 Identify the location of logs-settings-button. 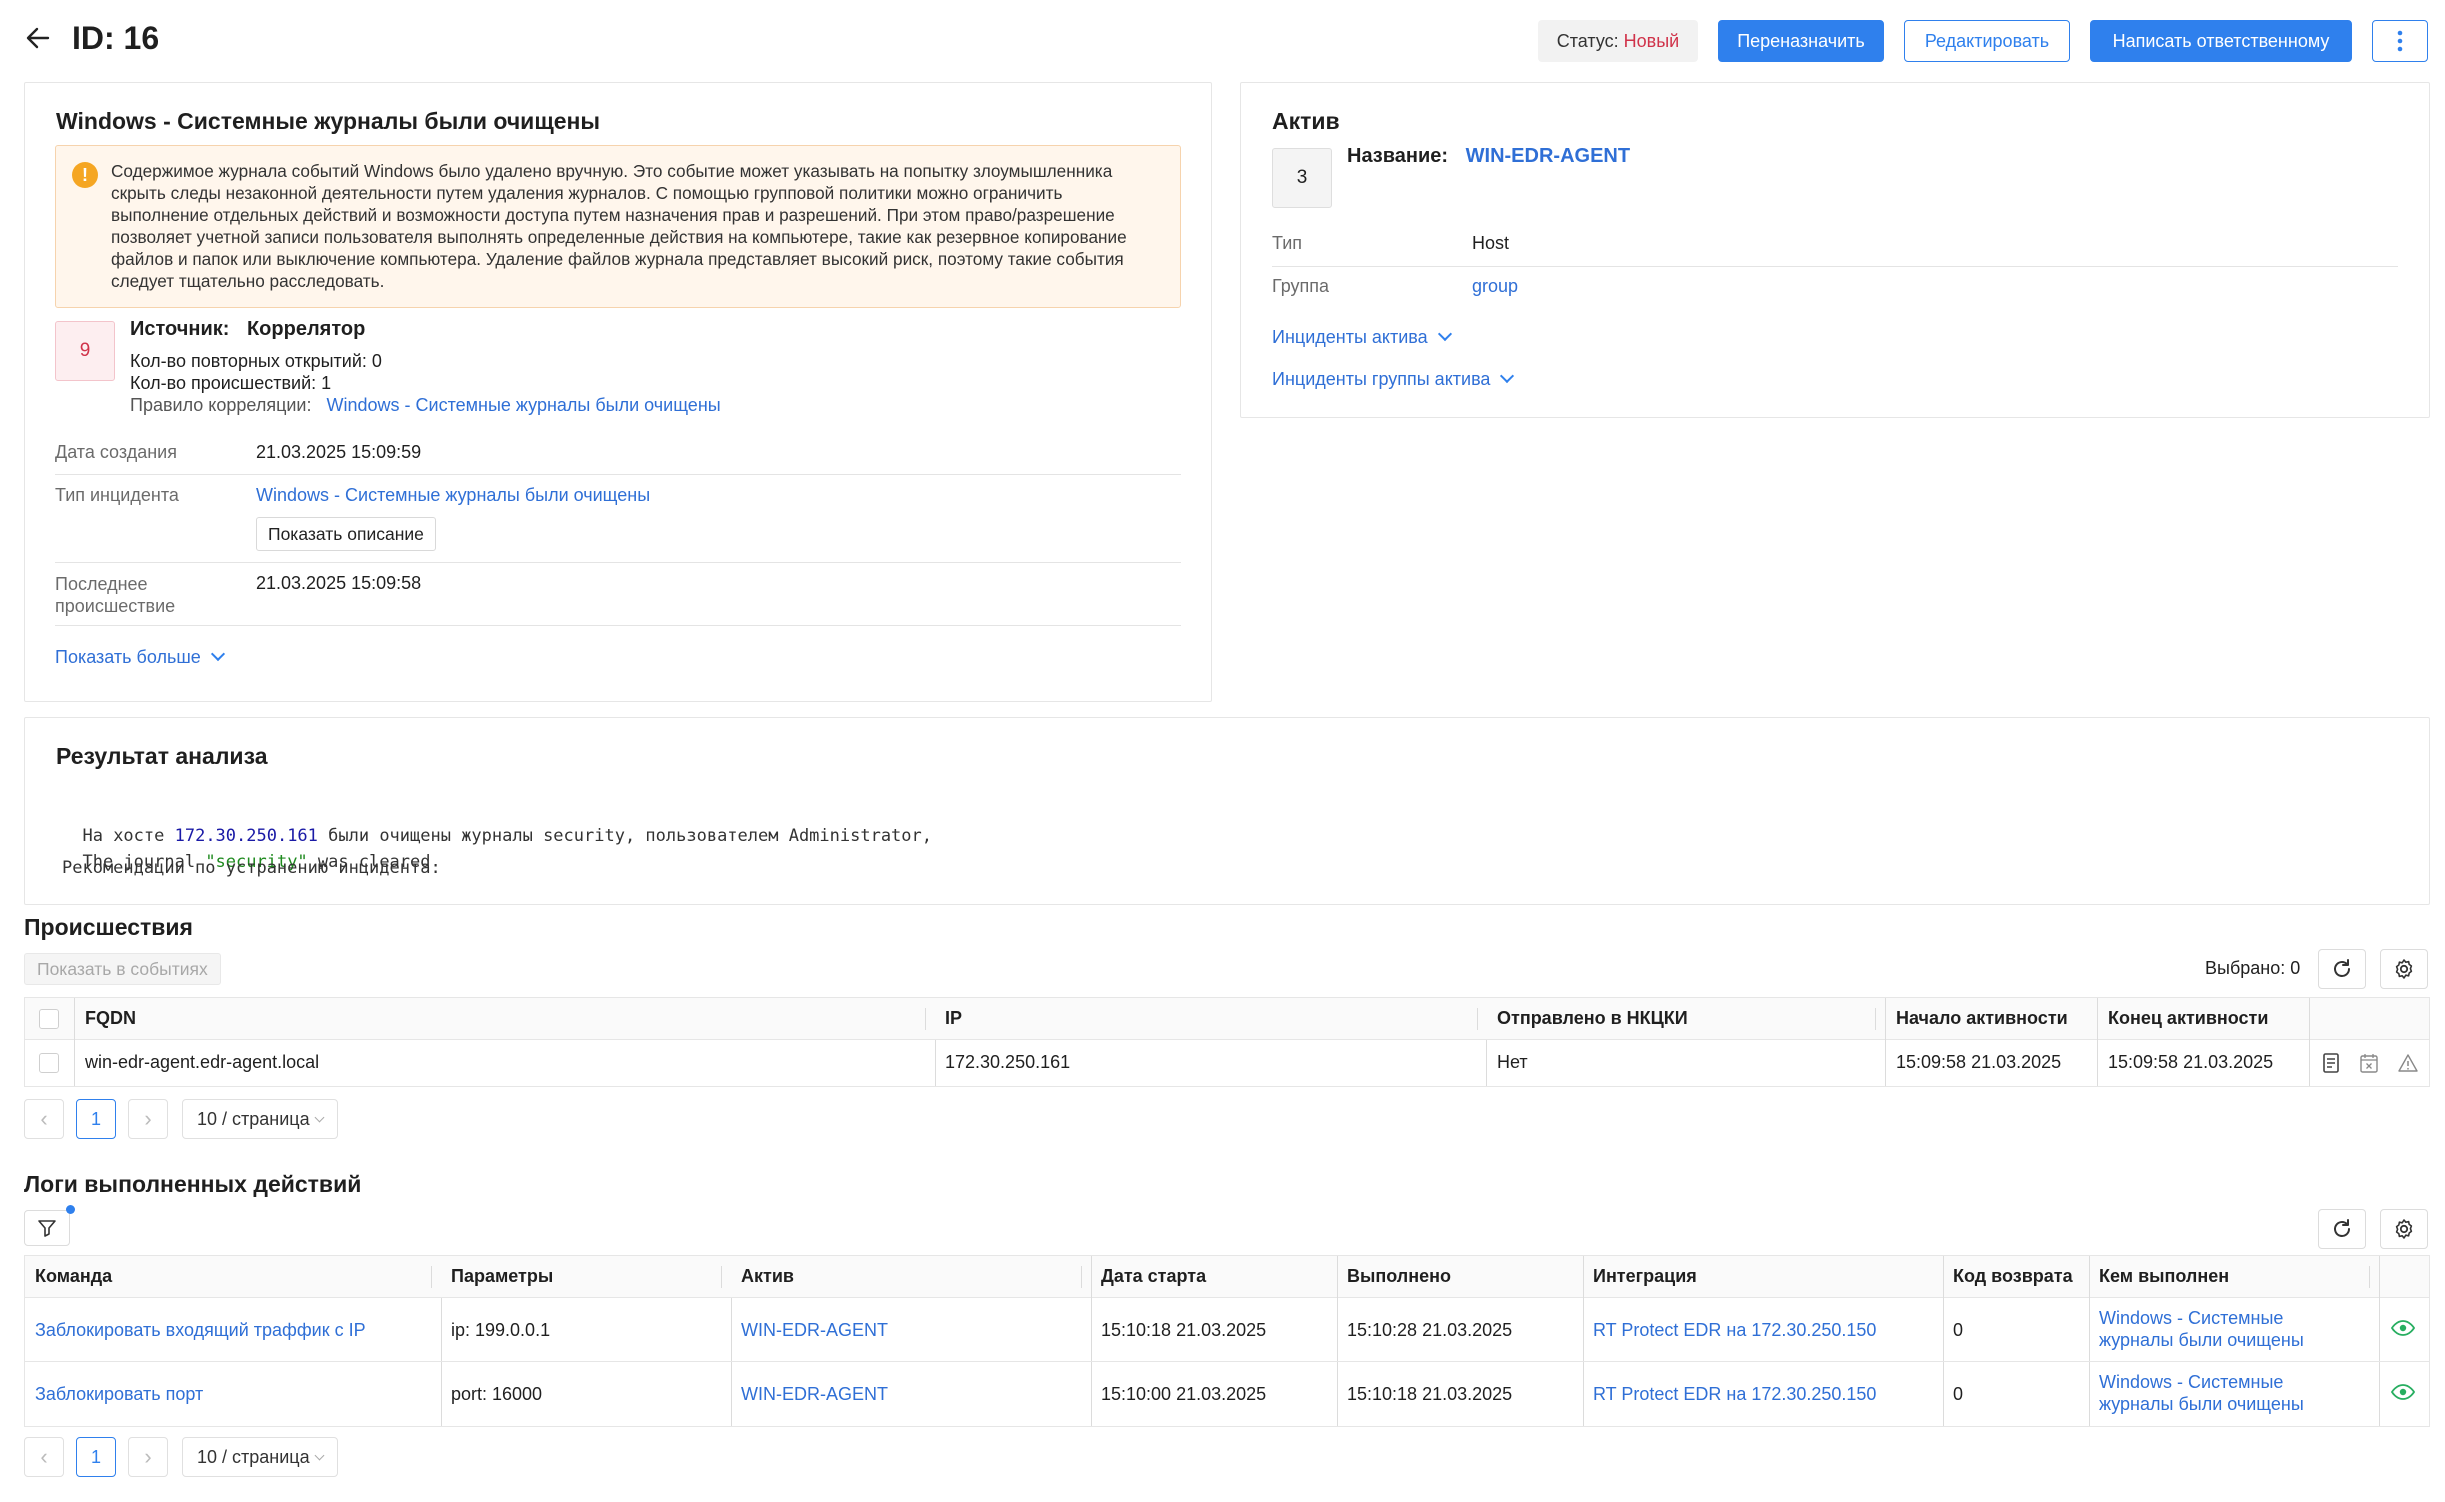
(2404, 1229).